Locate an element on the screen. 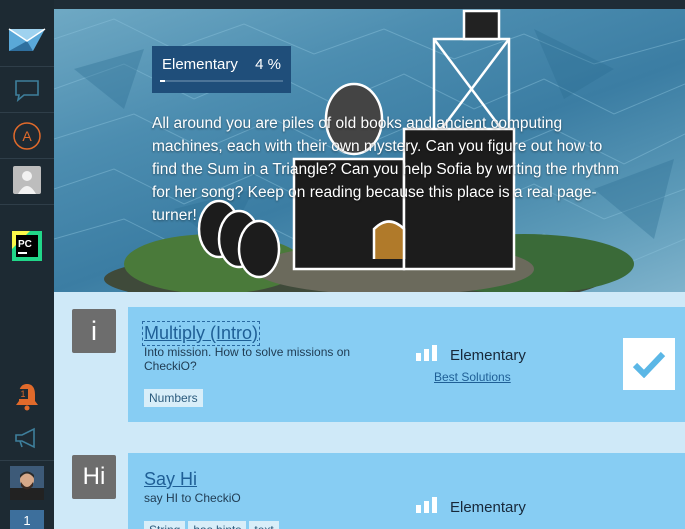 The height and width of the screenshot is (529, 685). mission-tags: Numbers is located at coordinates (173, 398).